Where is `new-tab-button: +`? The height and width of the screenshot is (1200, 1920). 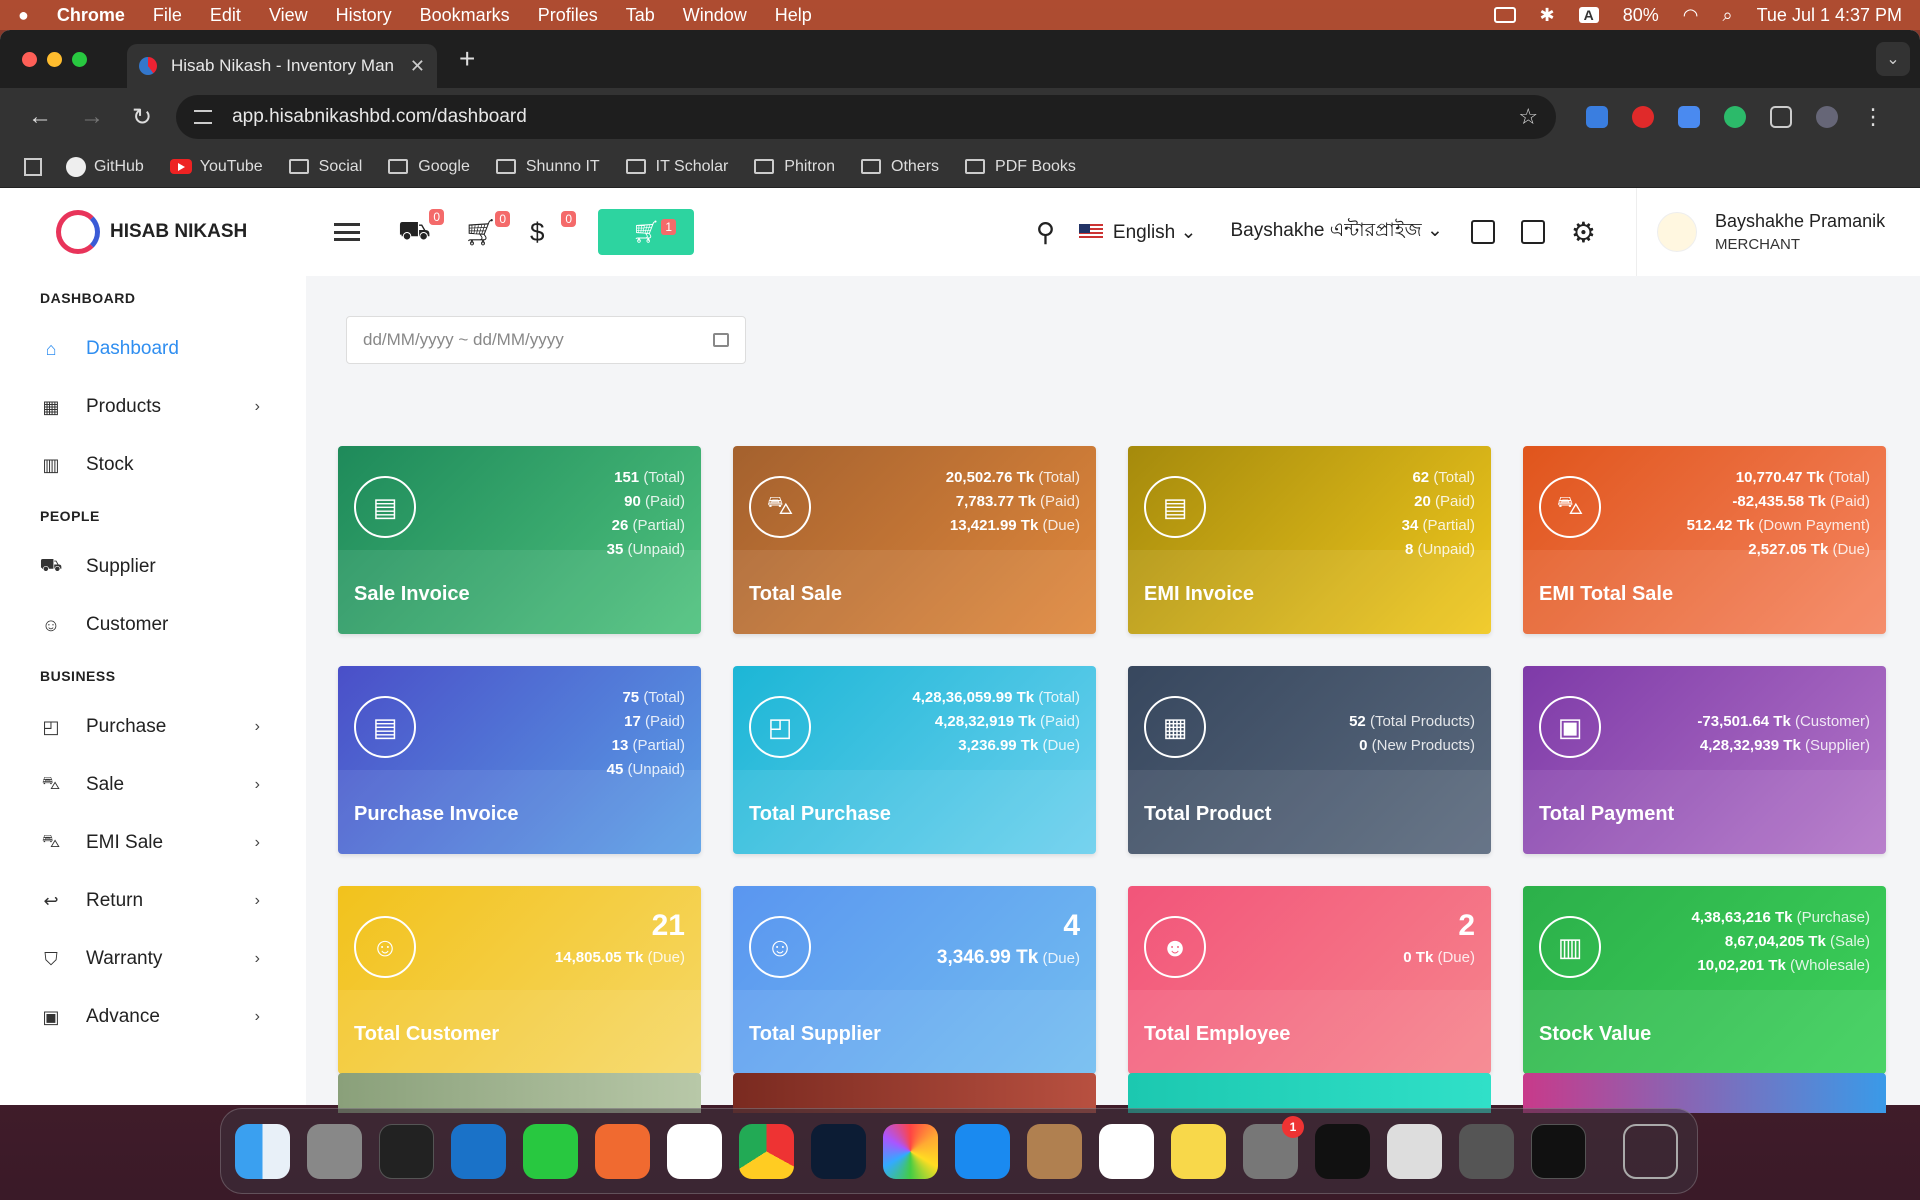 new-tab-button: + is located at coordinates (467, 59).